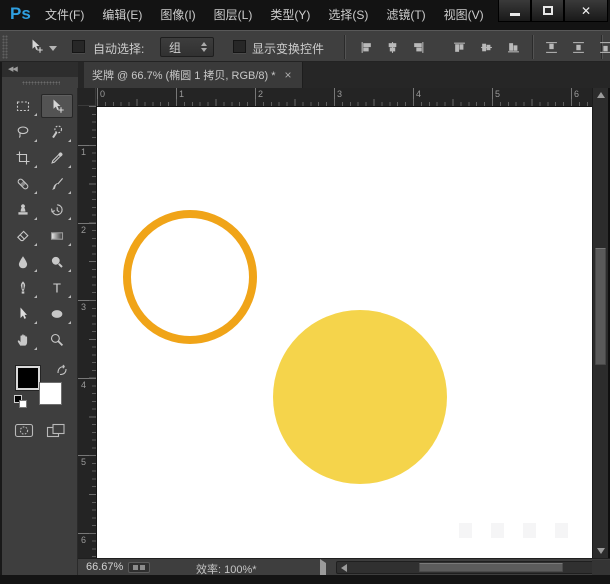  I want to click on distribute-bottom-edges-button, so click(602, 47).